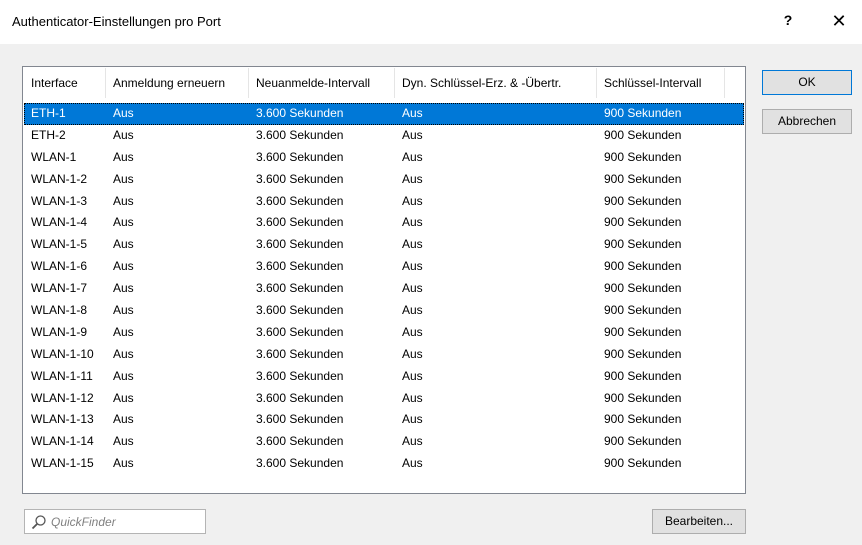 Image resolution: width=862 pixels, height=545 pixels. What do you see at coordinates (62, 441) in the screenshot?
I see `cell-interface: WLAN-1-14` at bounding box center [62, 441].